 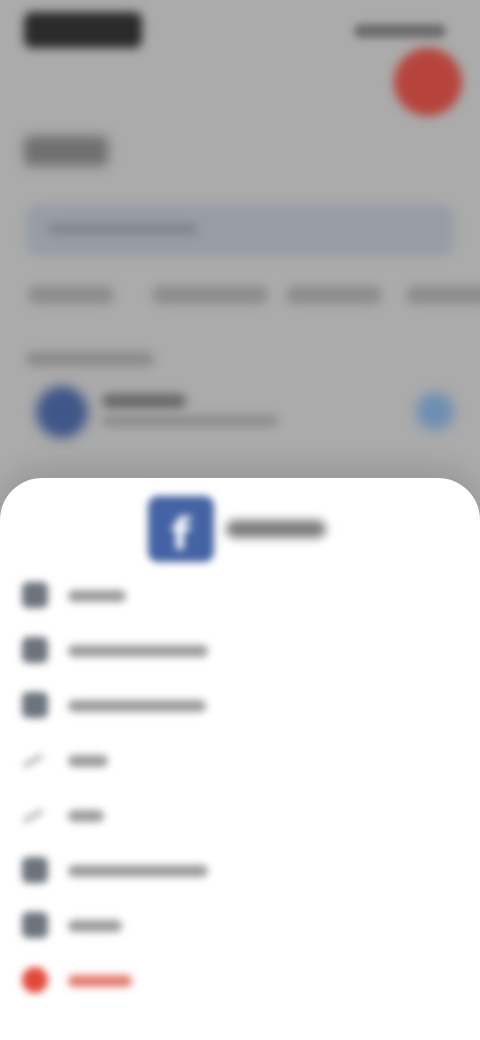 What do you see at coordinates (400, 31) in the screenshot?
I see `status-icons` at bounding box center [400, 31].